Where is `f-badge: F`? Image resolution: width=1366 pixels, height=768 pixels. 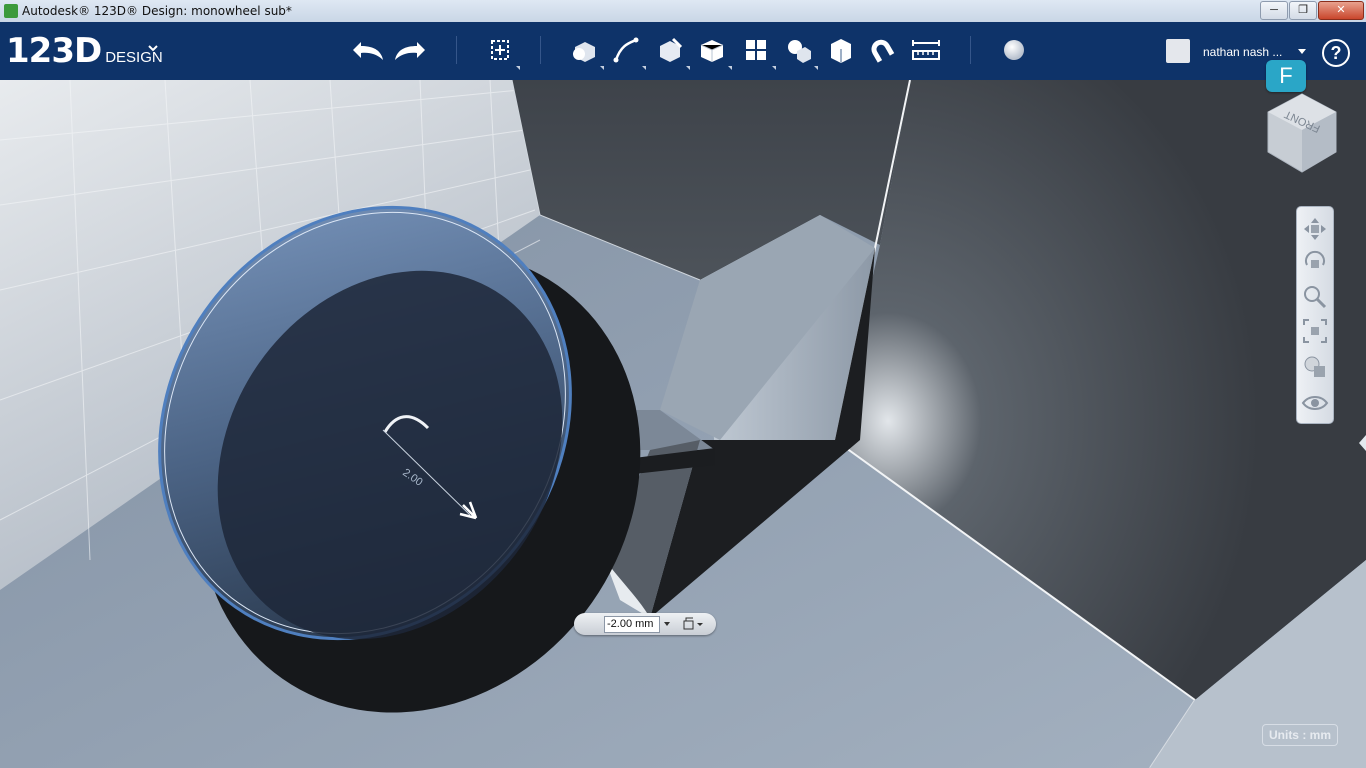 f-badge: F is located at coordinates (1286, 76).